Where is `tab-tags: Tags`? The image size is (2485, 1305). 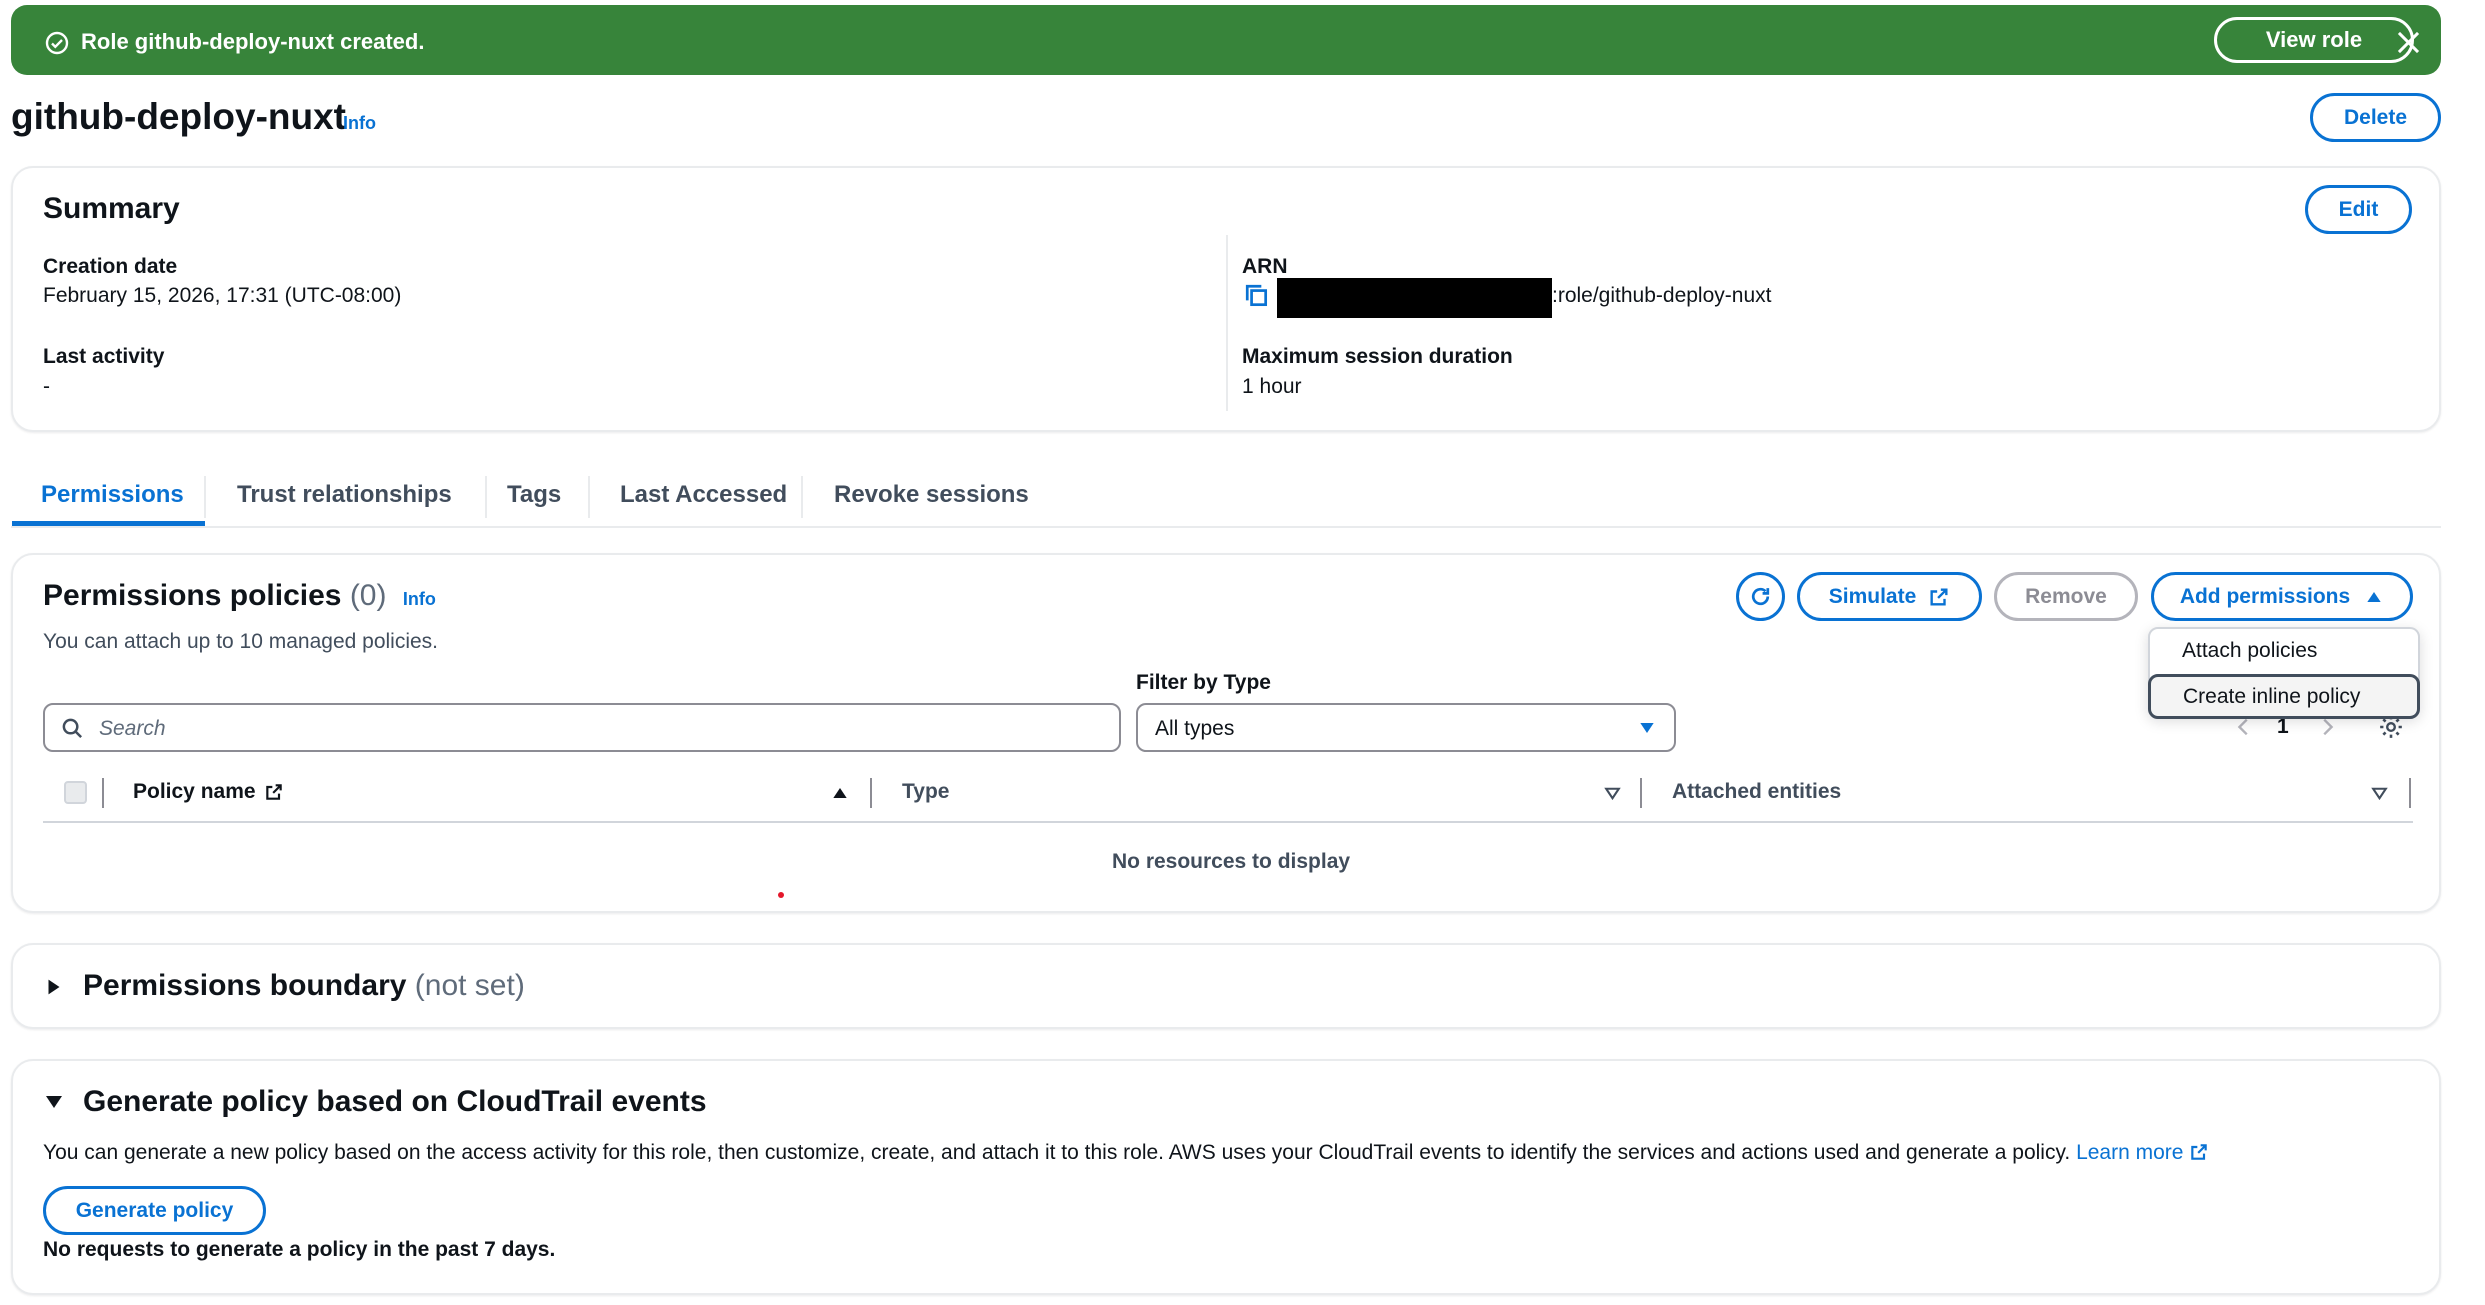 tab-tags: Tags is located at coordinates (534, 495).